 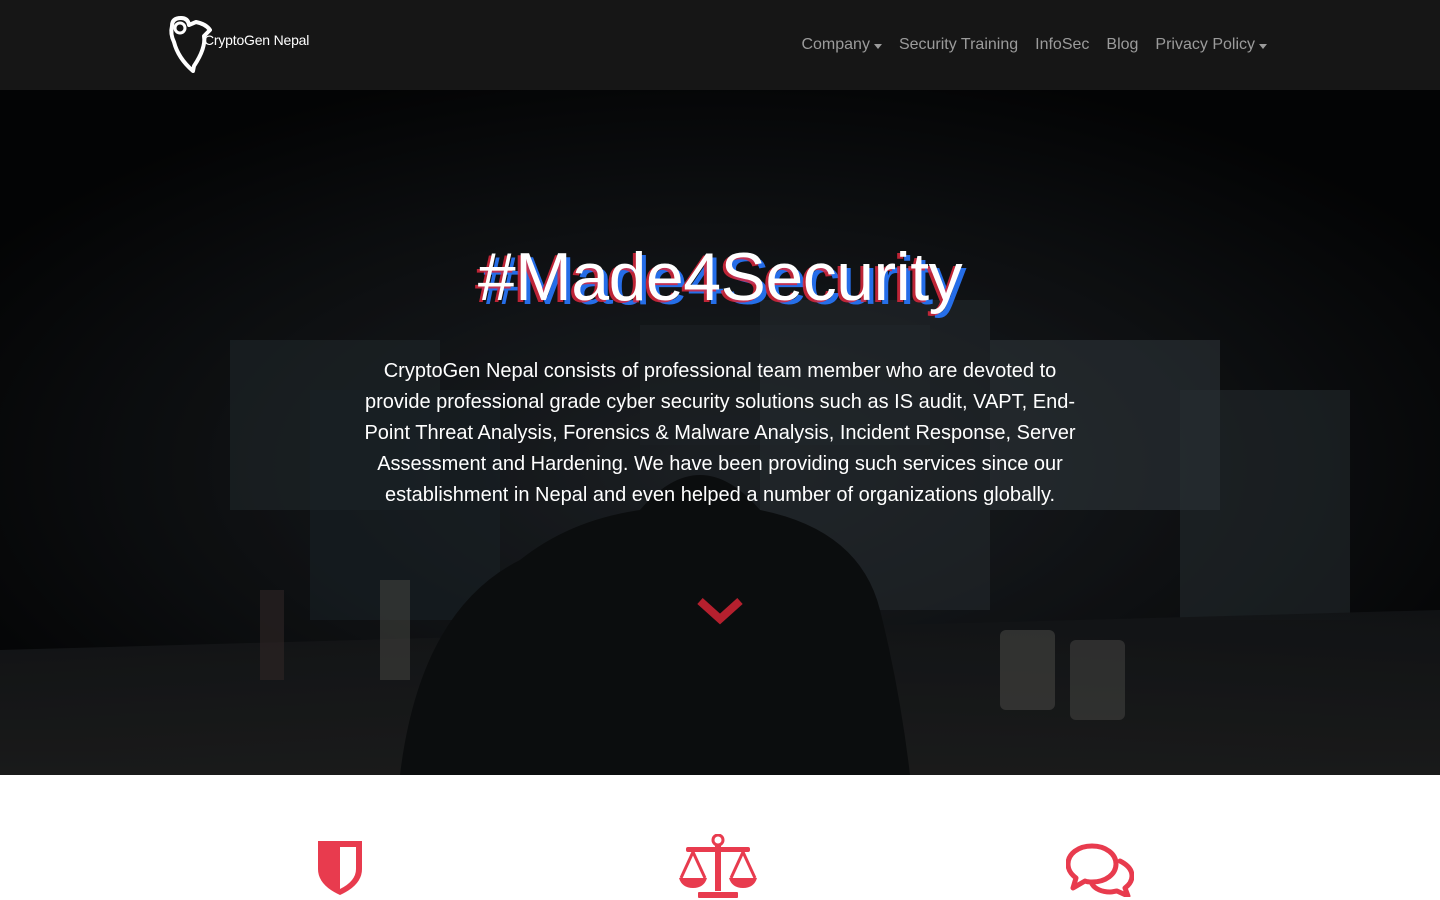 What do you see at coordinates (720, 277) in the screenshot?
I see `hero-title: #Made4Security` at bounding box center [720, 277].